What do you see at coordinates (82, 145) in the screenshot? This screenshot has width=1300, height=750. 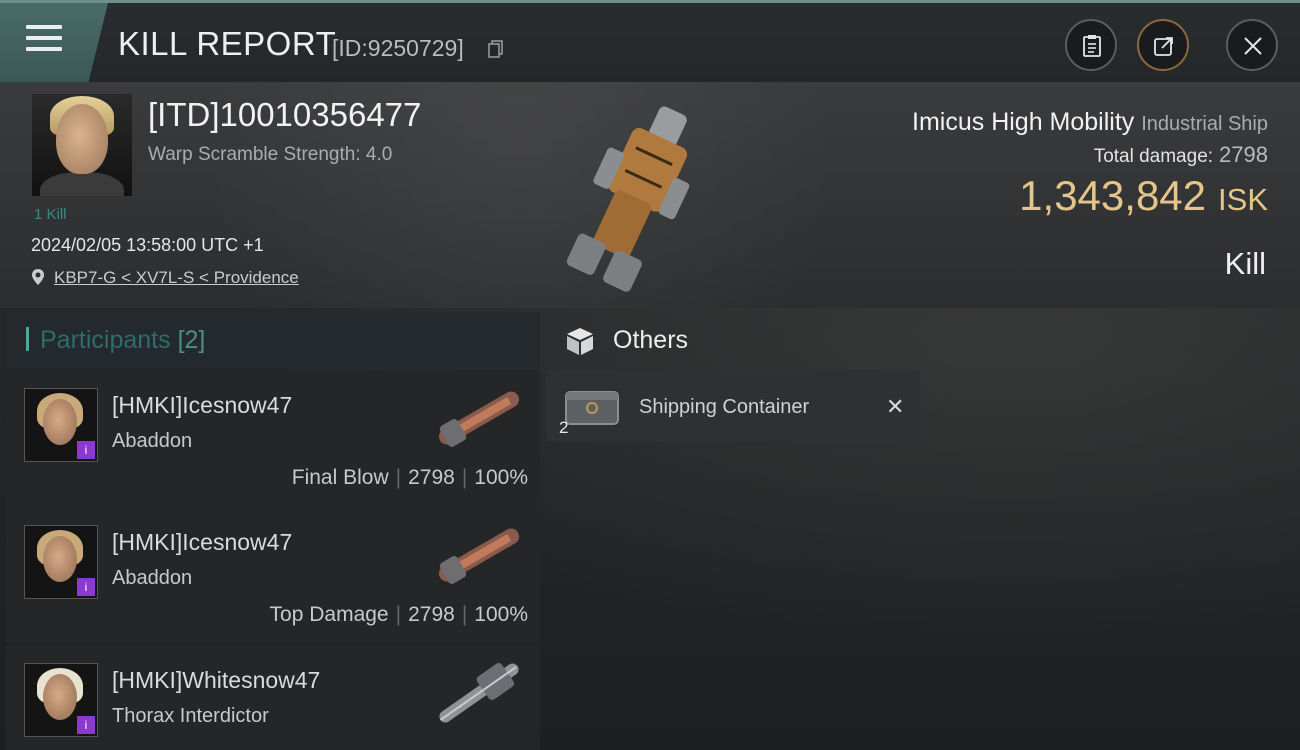 I see `victim-portrait` at bounding box center [82, 145].